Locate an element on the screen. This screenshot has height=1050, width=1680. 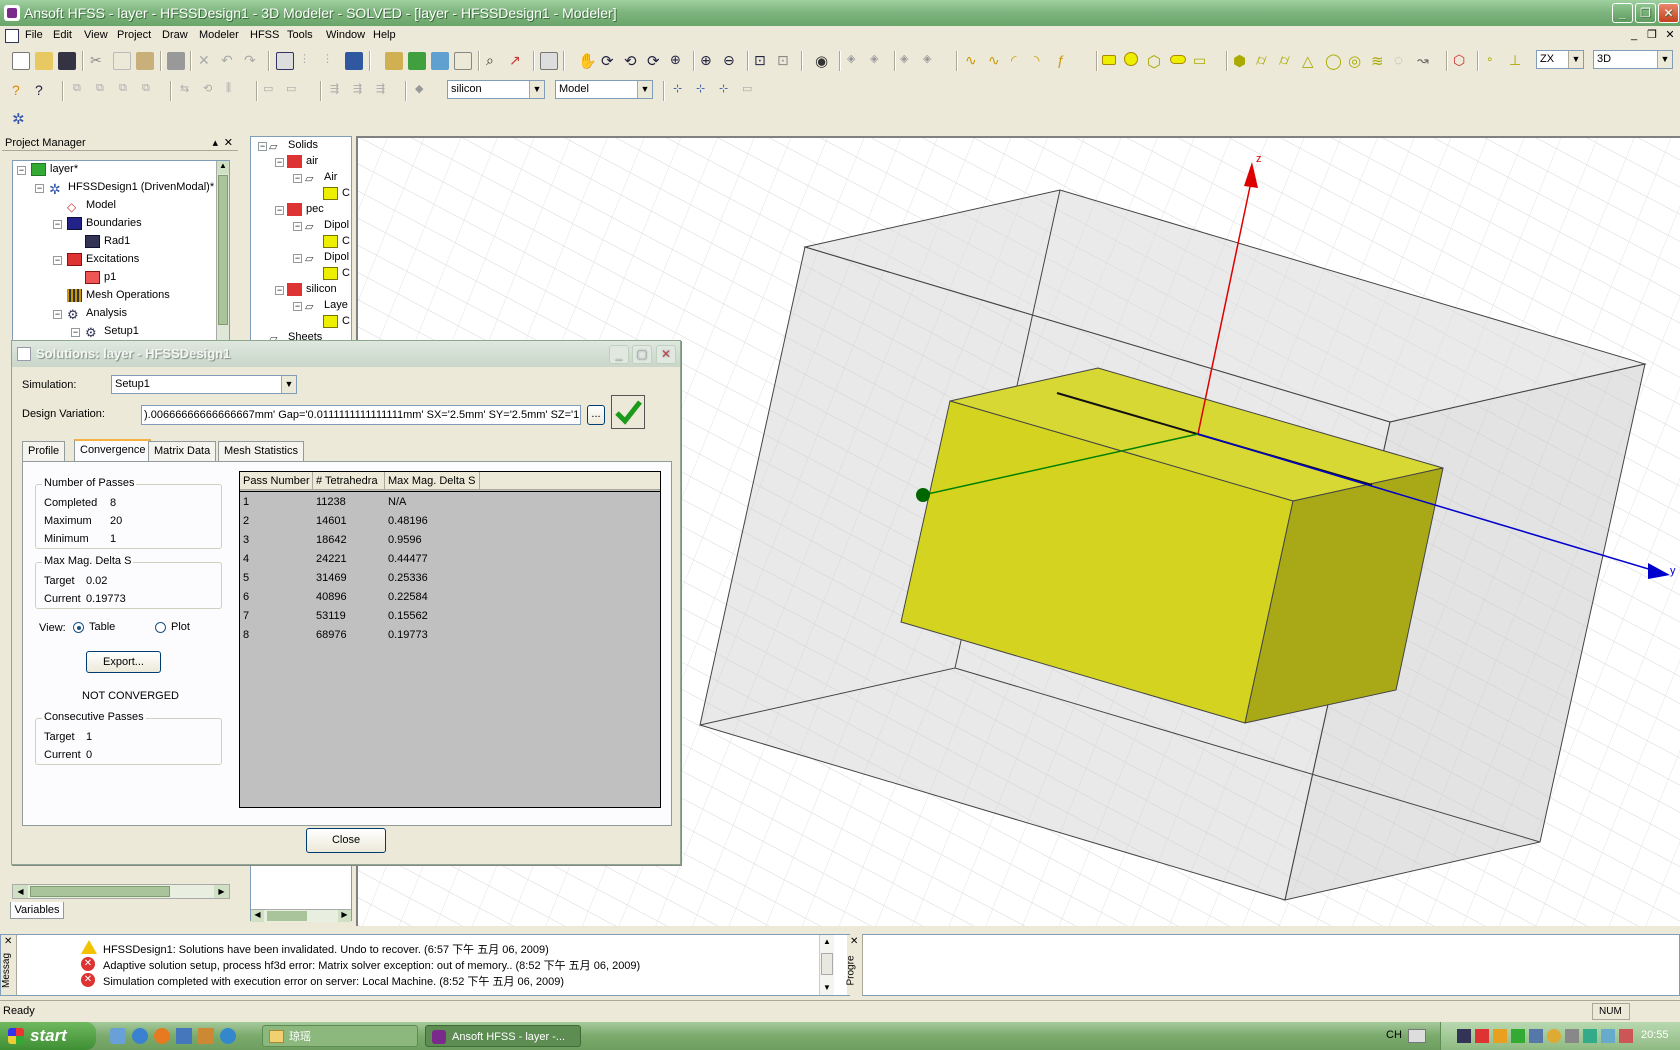
column-header-pass-number: Pass Number is located at coordinates (276, 481).